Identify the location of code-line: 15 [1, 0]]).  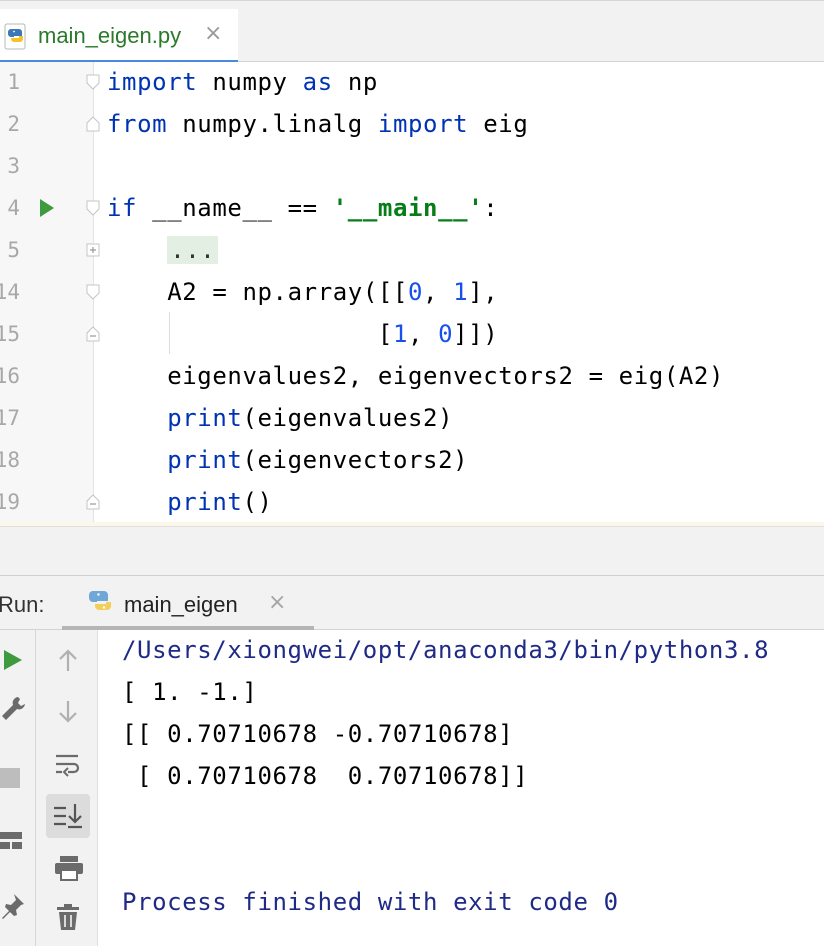
(412, 335).